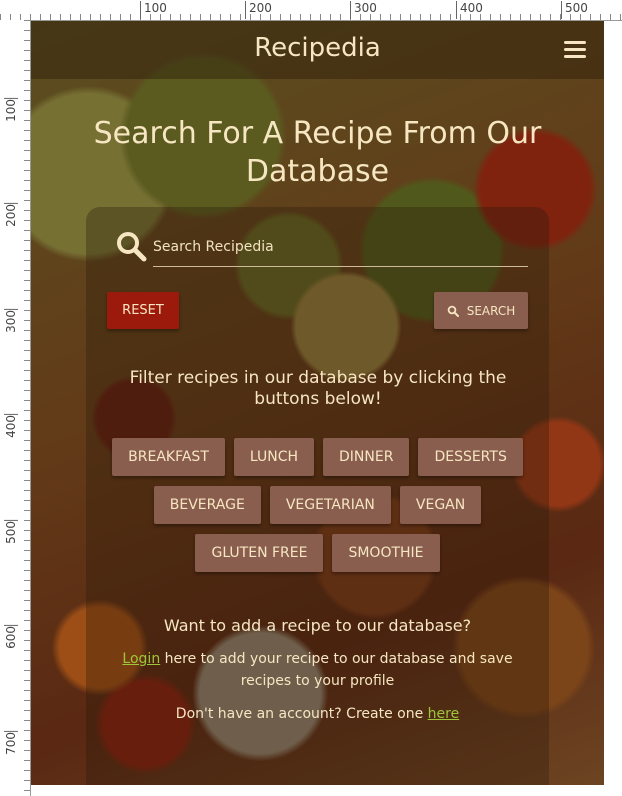 This screenshot has width=622, height=796. What do you see at coordinates (613, 408) in the screenshot?
I see `scrollbar-track` at bounding box center [613, 408].